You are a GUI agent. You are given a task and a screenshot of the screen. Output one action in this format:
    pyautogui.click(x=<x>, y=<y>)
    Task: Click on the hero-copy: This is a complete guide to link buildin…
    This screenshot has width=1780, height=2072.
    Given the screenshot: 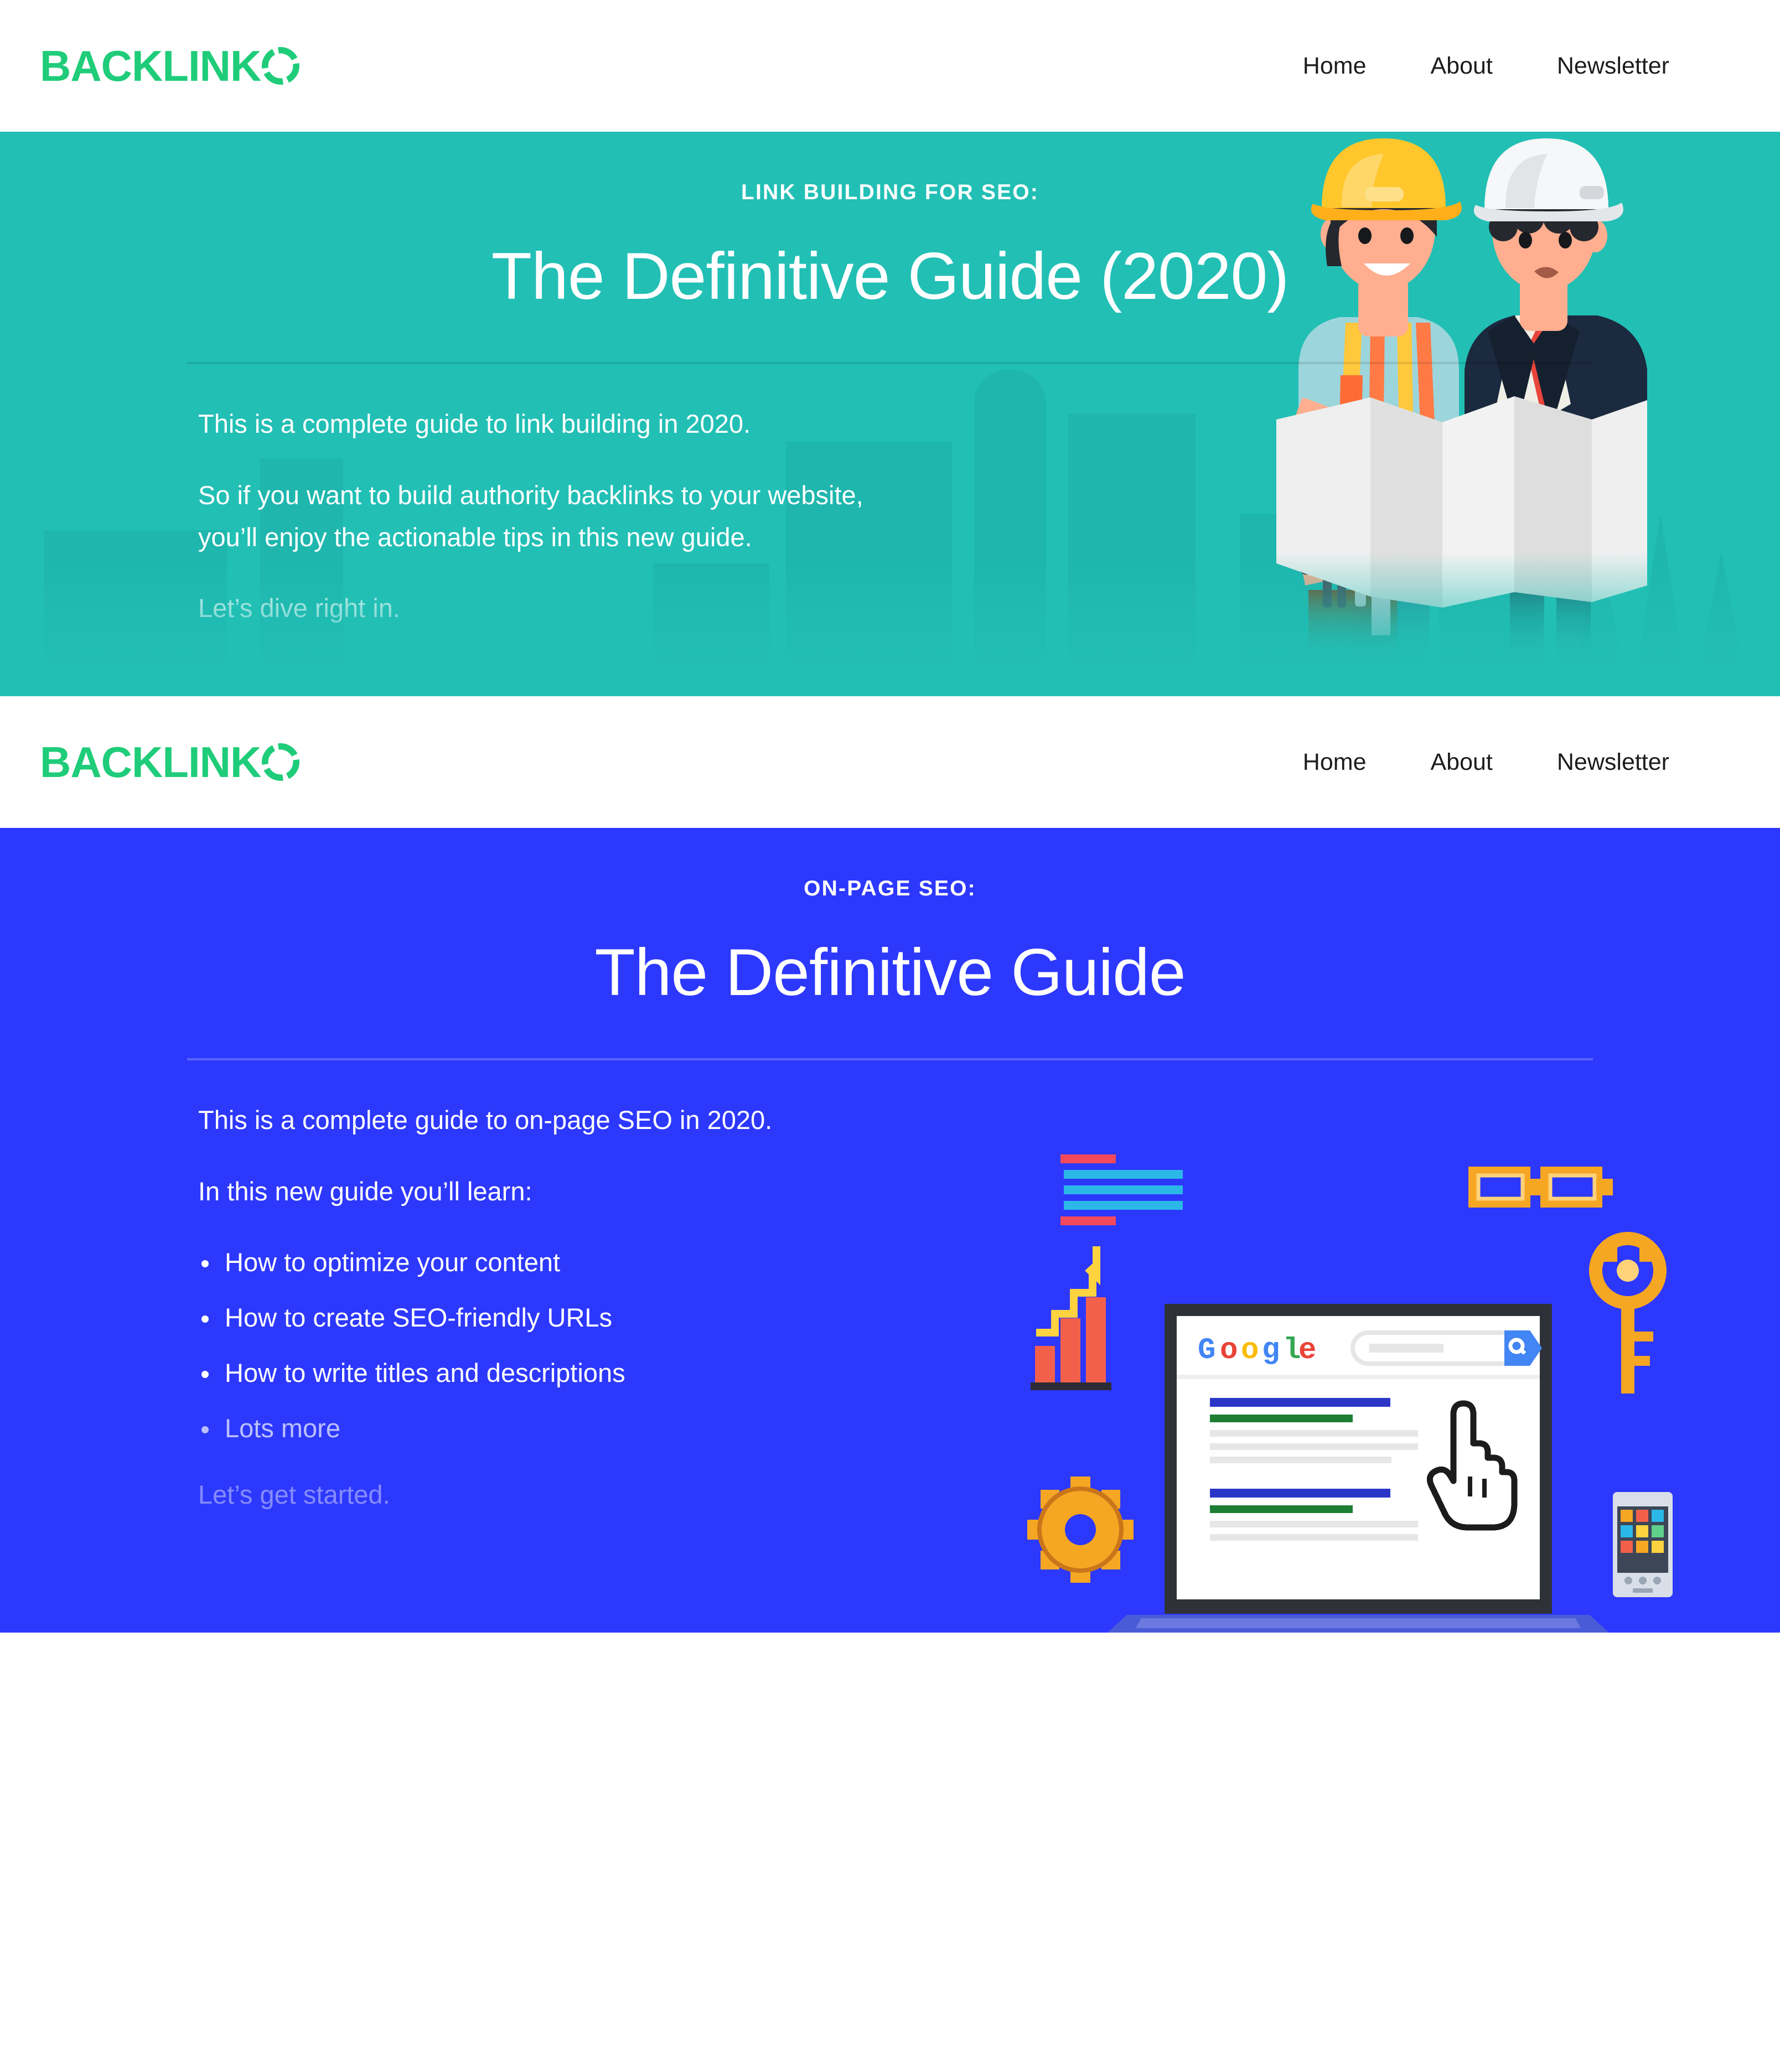 What is the action you would take?
    pyautogui.click(x=533, y=530)
    